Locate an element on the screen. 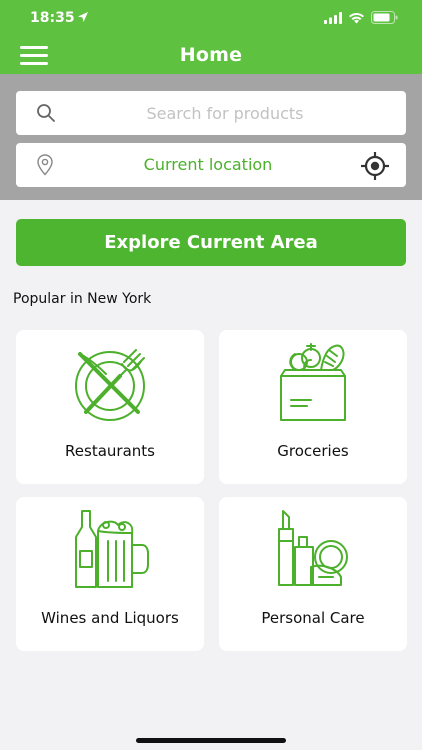  location-arrow-icon is located at coordinates (83, 17).